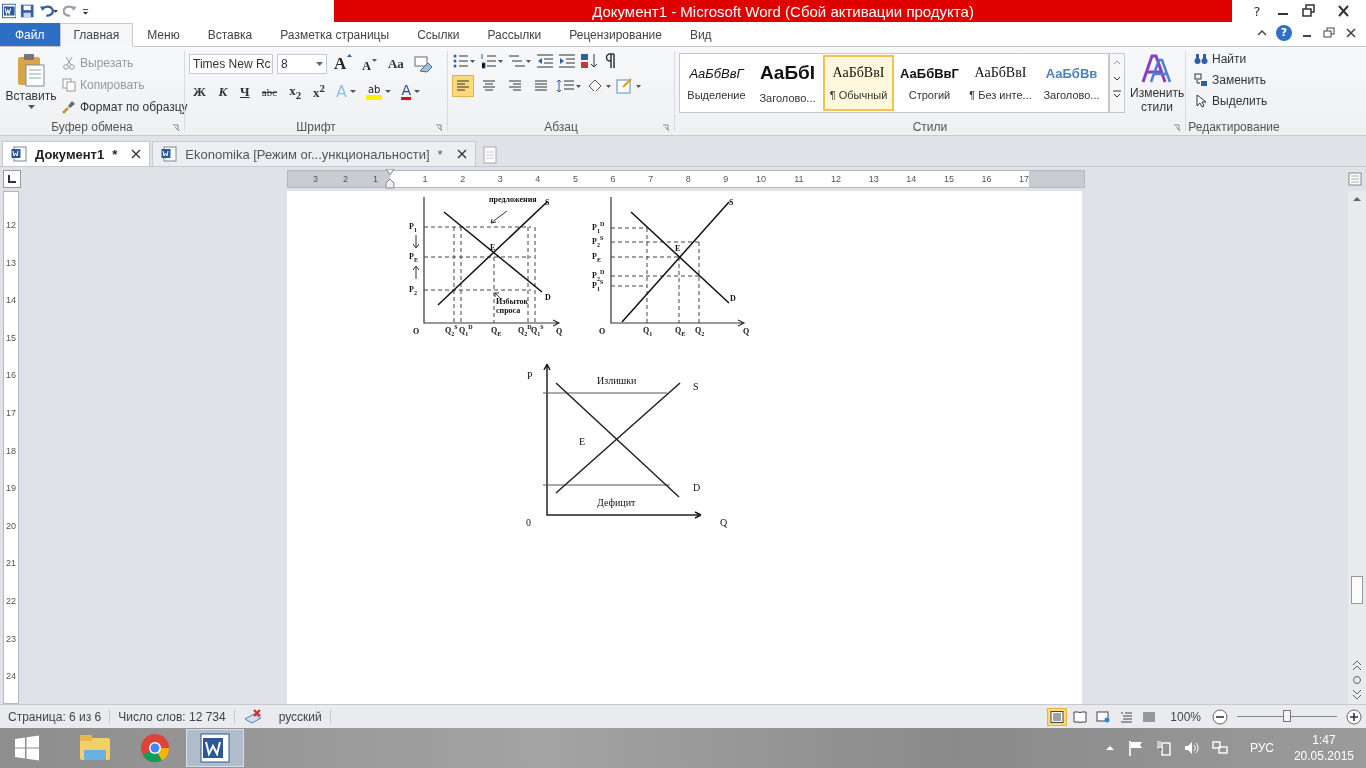 The image size is (1366, 768). Describe the element at coordinates (416, 242) in the screenshot. I see `down-arrow-icon` at that location.